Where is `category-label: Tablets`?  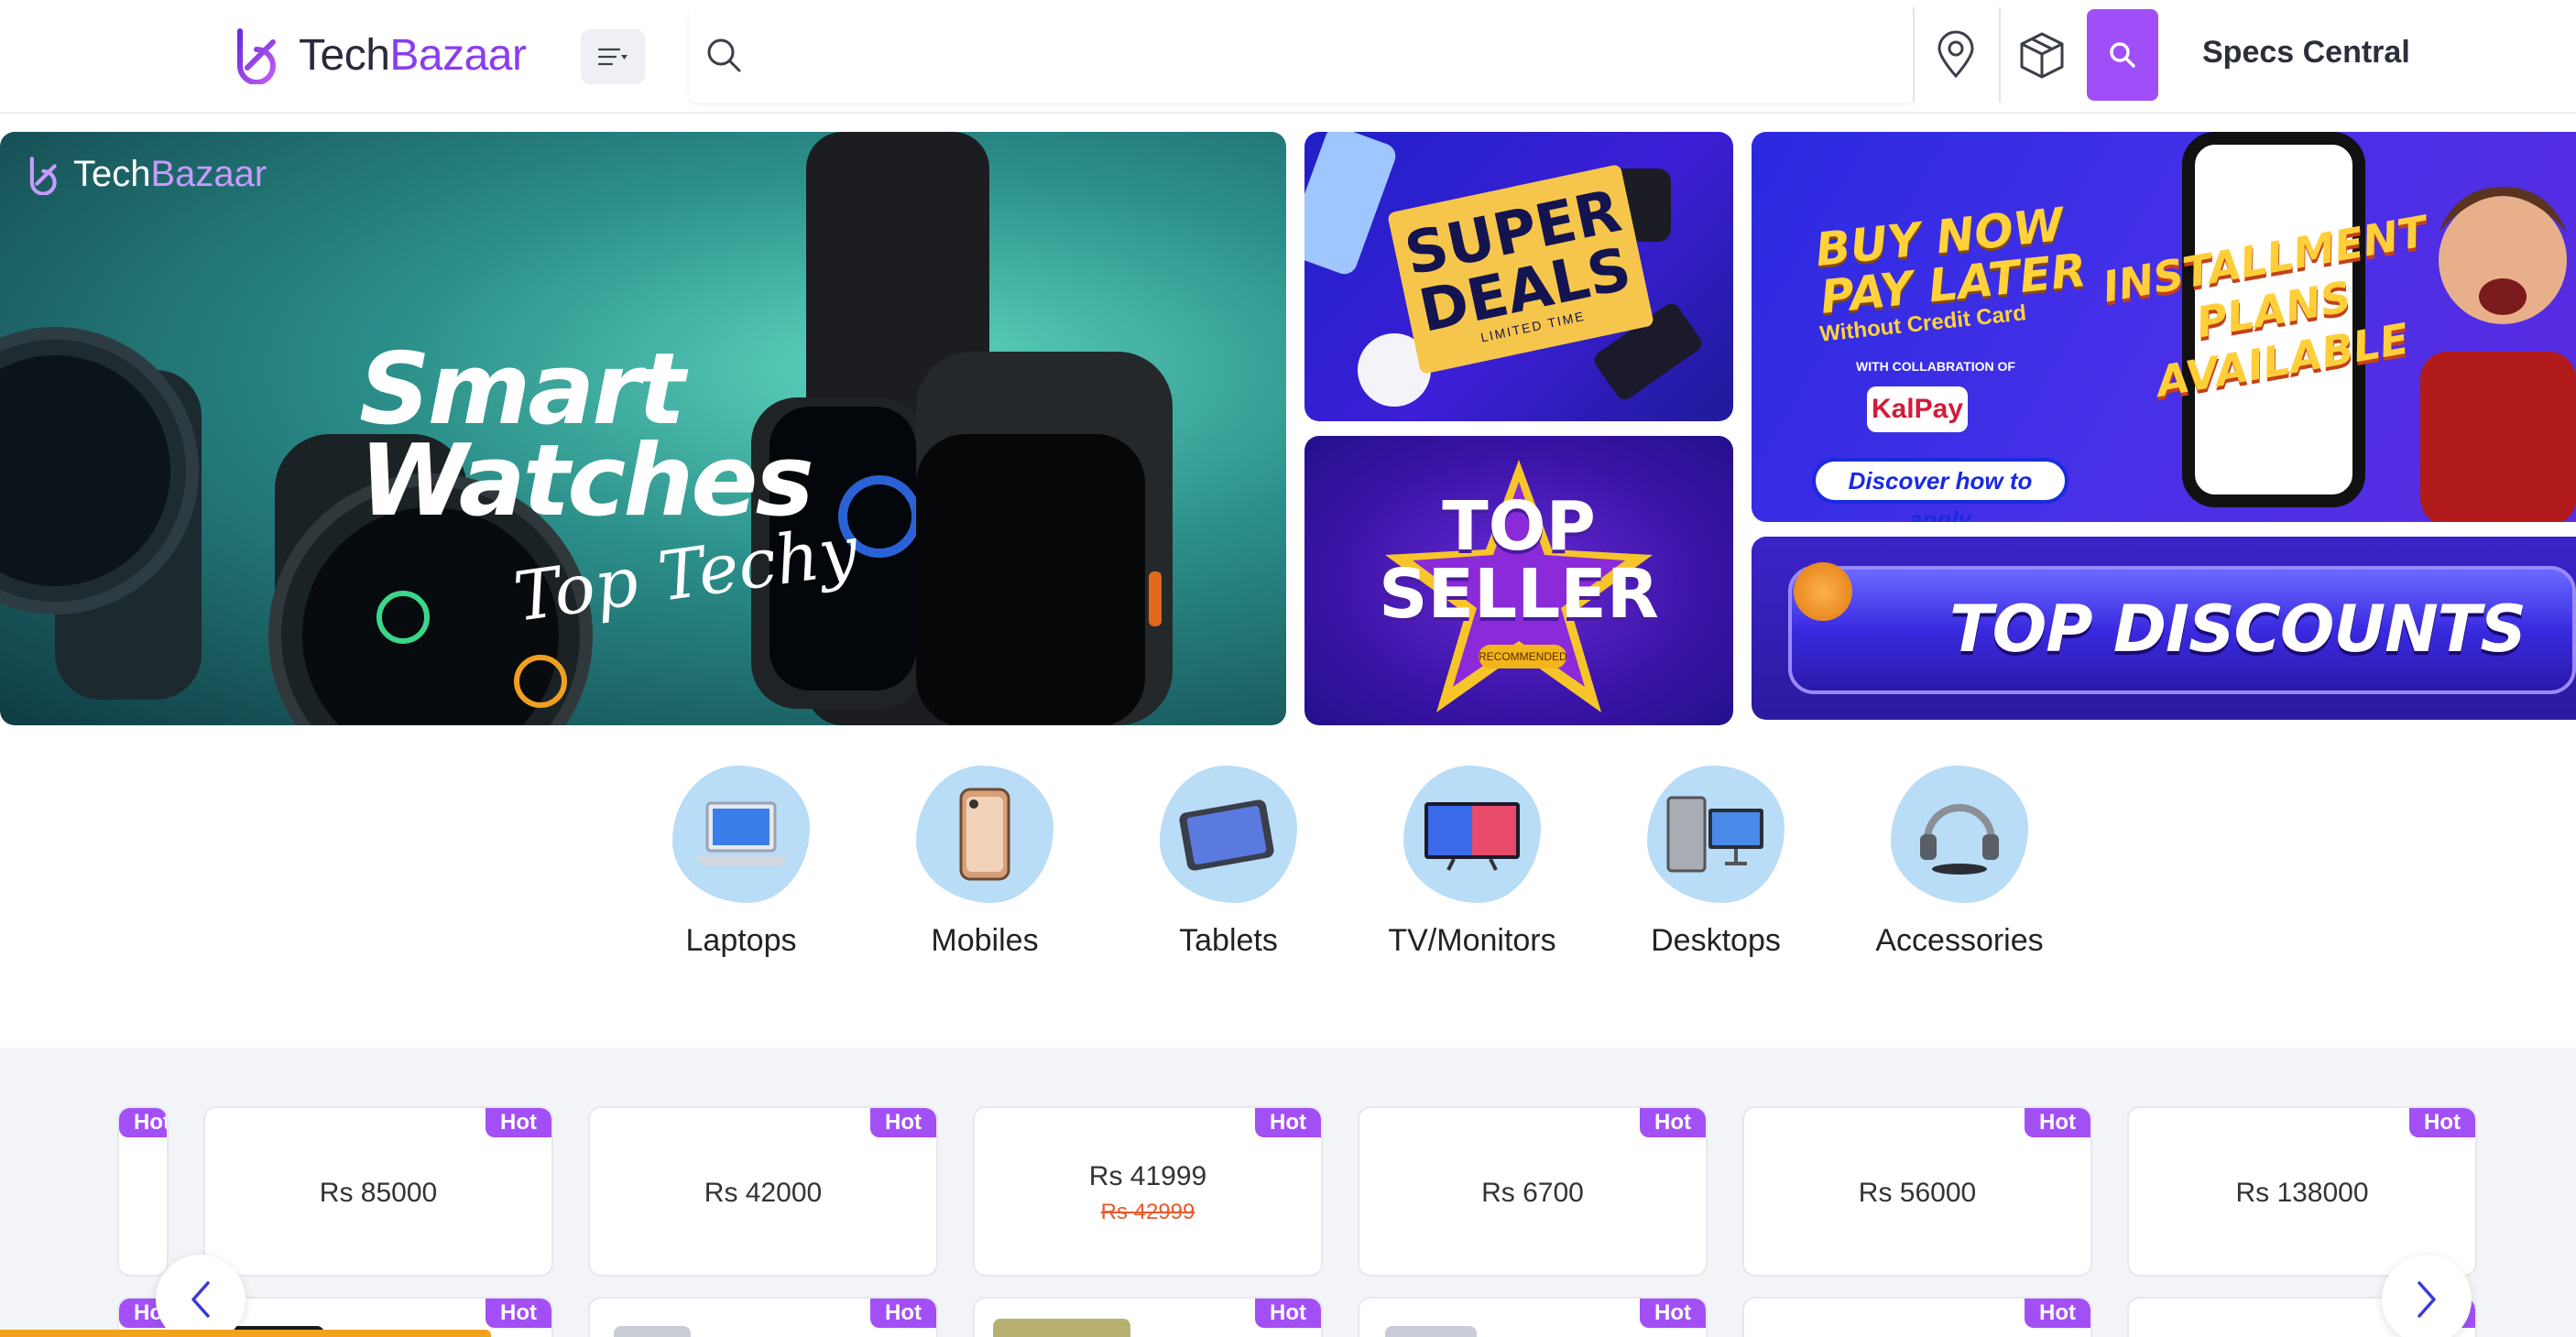
category-label: Tablets is located at coordinates (1229, 941).